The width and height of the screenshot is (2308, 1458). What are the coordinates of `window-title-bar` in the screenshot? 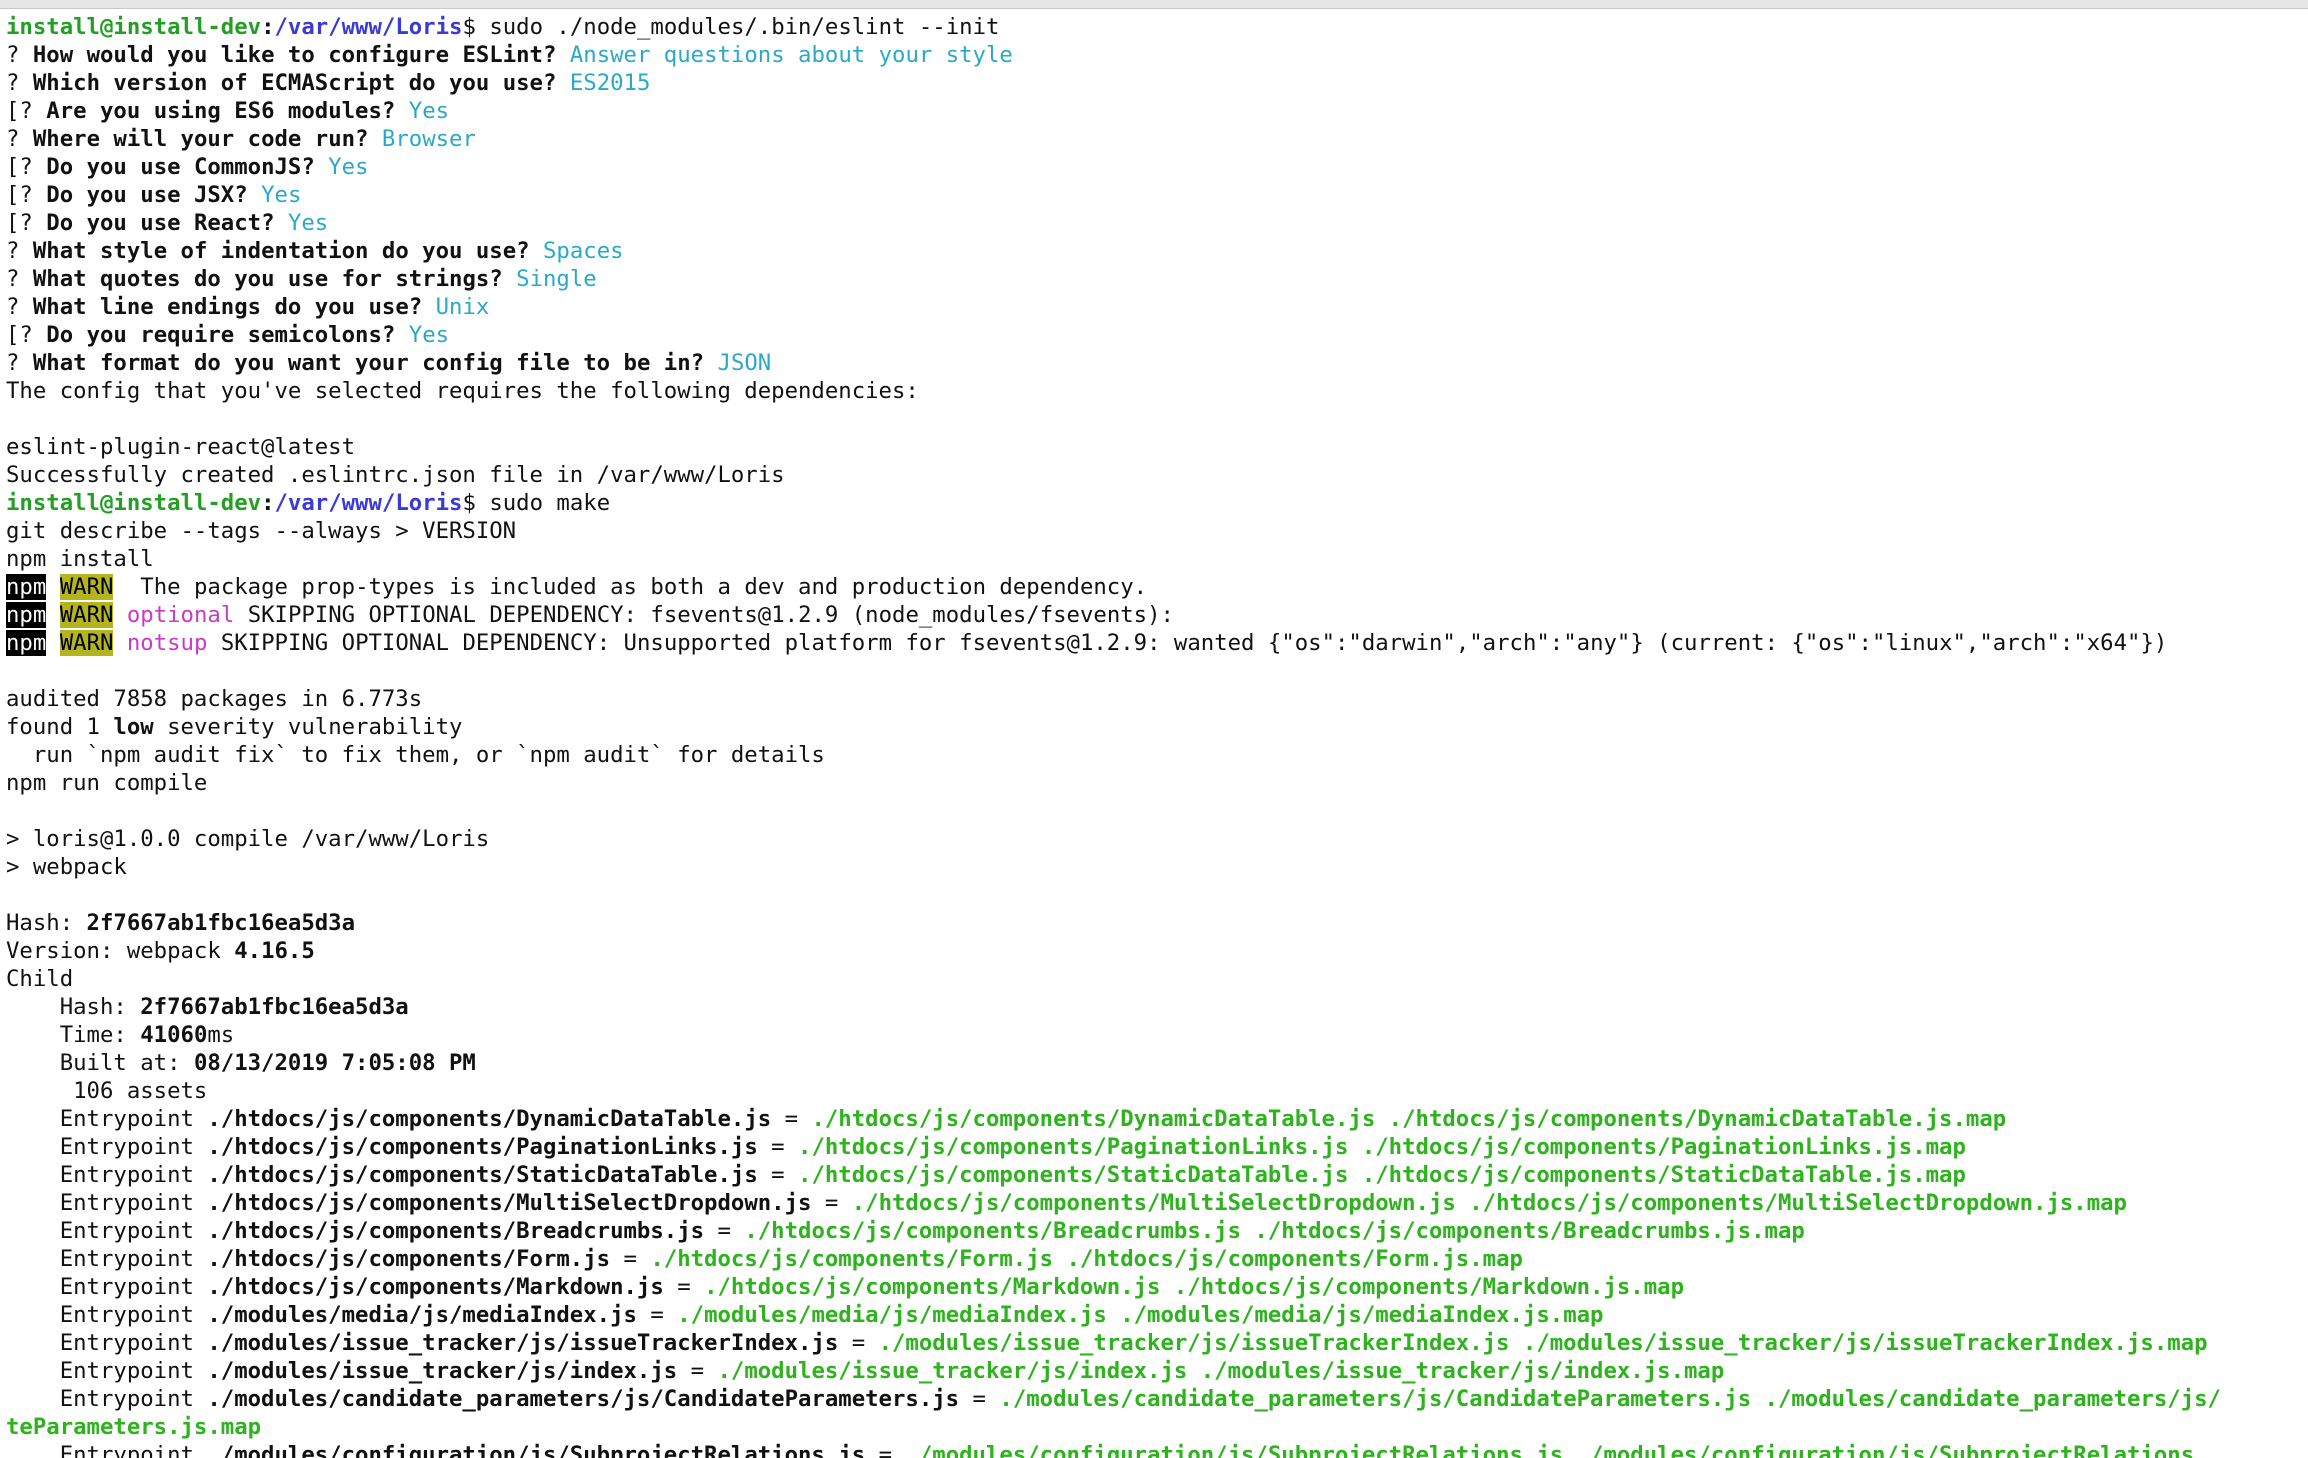 It's located at (1154, 4).